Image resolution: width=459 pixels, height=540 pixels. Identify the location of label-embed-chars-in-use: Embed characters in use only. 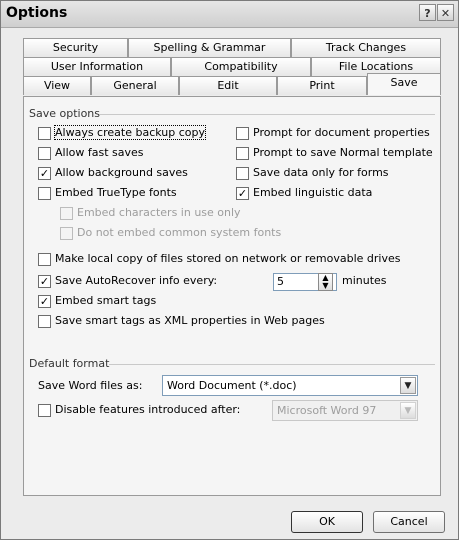
(159, 212).